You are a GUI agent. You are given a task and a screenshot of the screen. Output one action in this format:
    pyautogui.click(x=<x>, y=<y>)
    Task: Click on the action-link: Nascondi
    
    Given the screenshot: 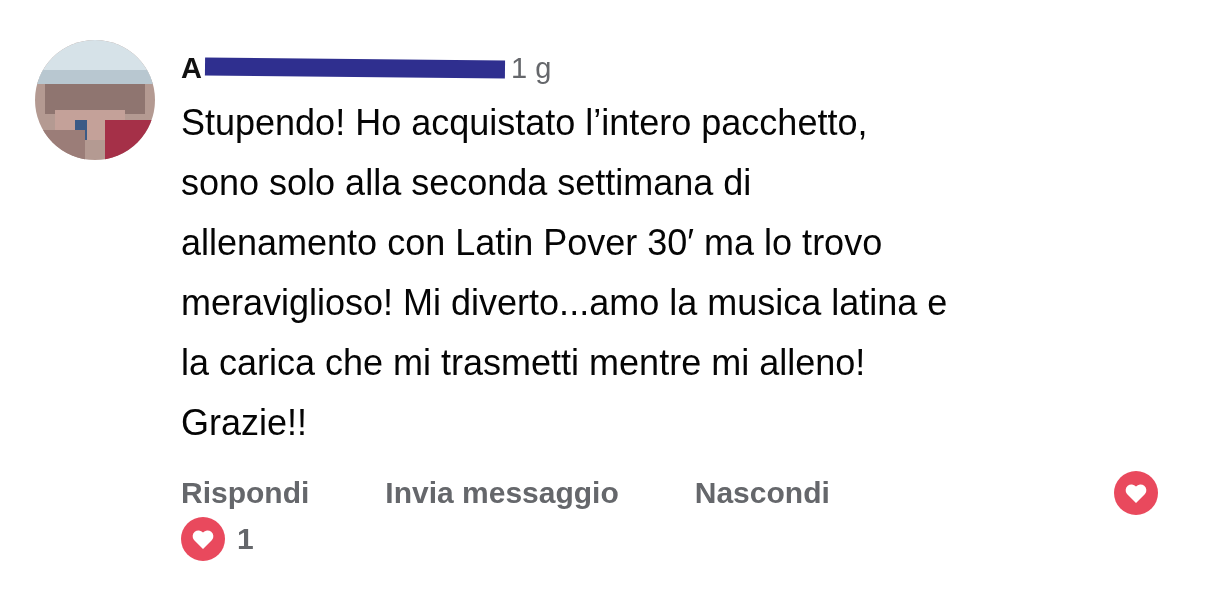 What is the action you would take?
    pyautogui.click(x=762, y=493)
    